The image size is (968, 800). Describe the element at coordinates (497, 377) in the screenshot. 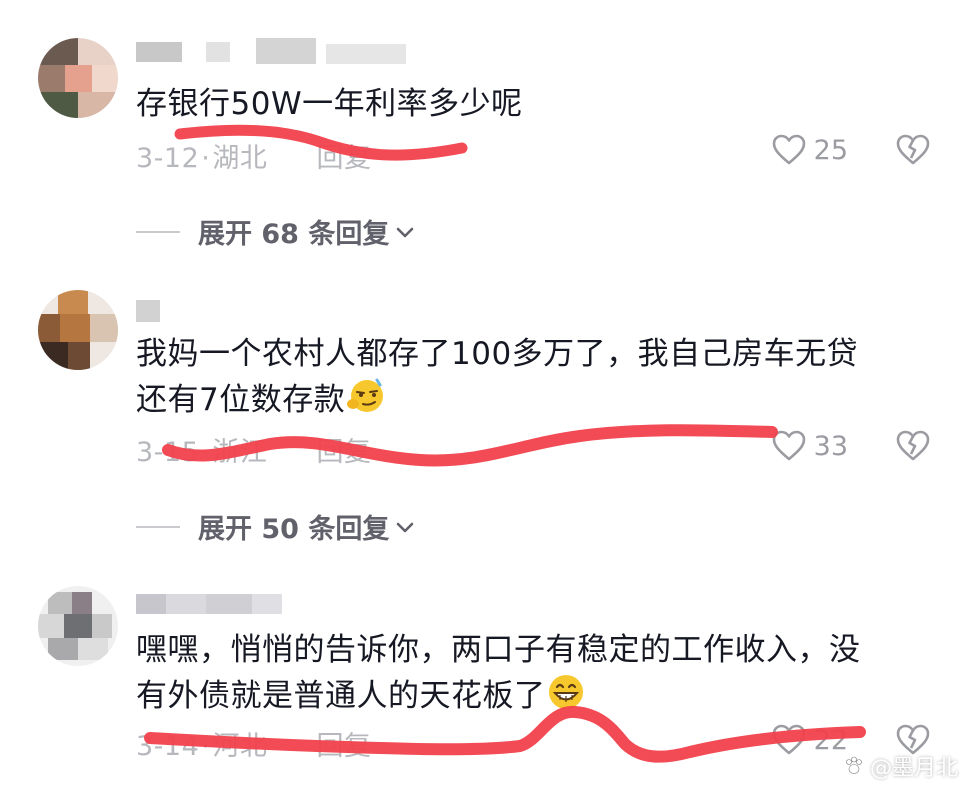

I see `comment-text-content: 我妈一个农村人都存了100多万了，我自己房车无贷 还有7位数存款` at that location.